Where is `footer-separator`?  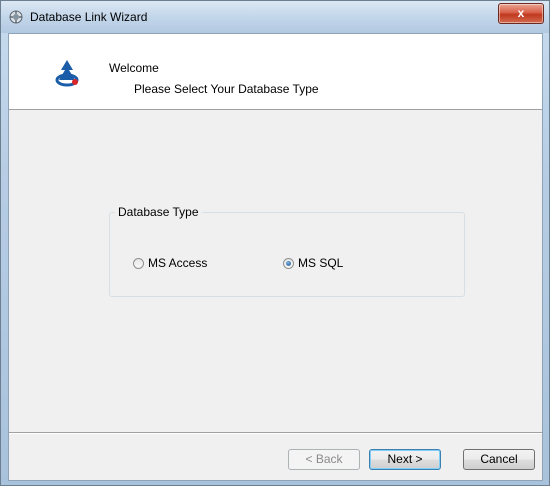 footer-separator is located at coordinates (275, 433).